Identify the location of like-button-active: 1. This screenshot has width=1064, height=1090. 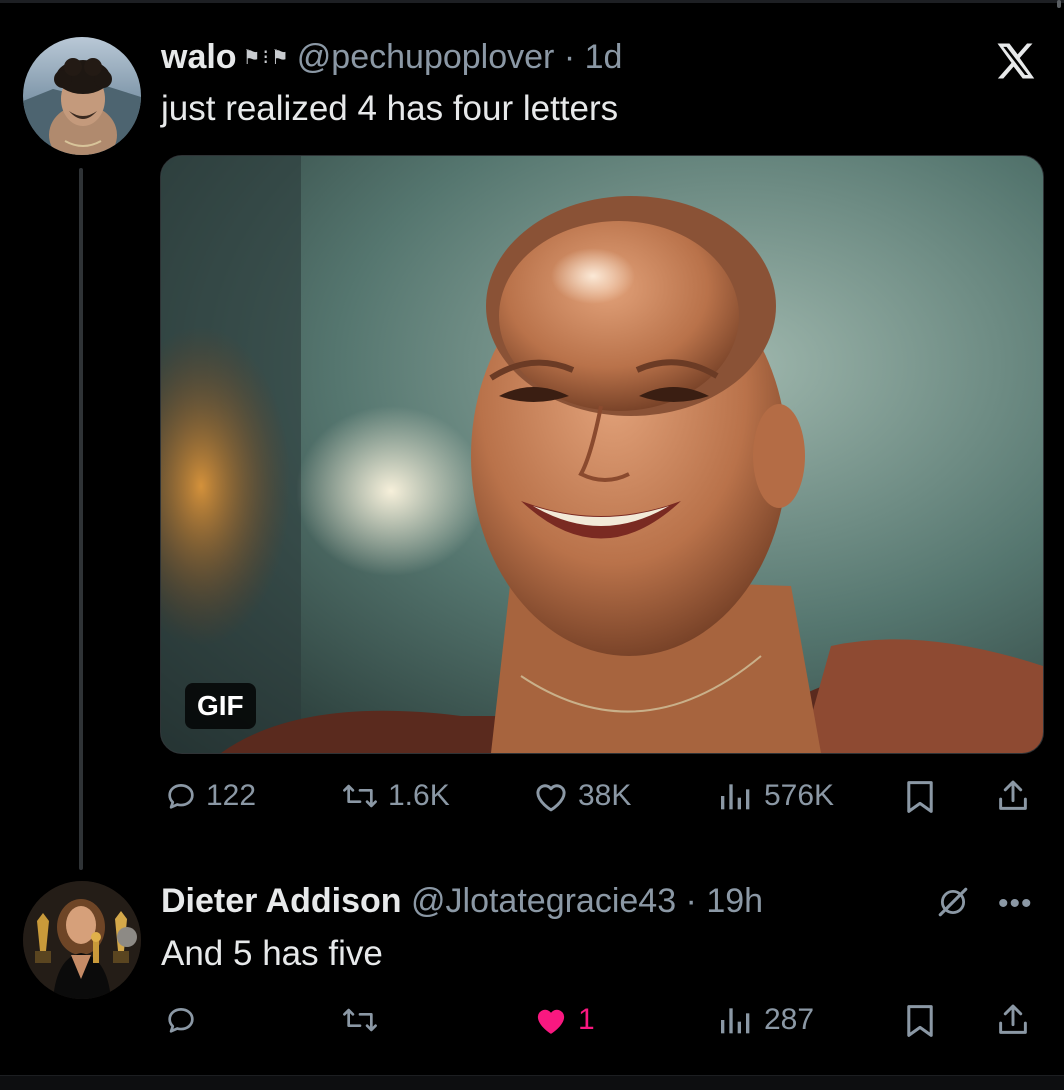
(563, 1020).